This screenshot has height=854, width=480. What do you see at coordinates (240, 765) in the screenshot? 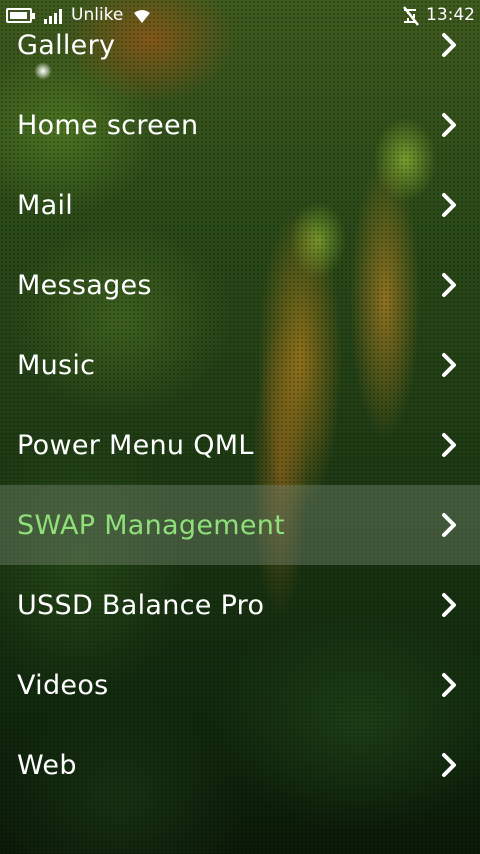
I see `menu-item-web: Web` at bounding box center [240, 765].